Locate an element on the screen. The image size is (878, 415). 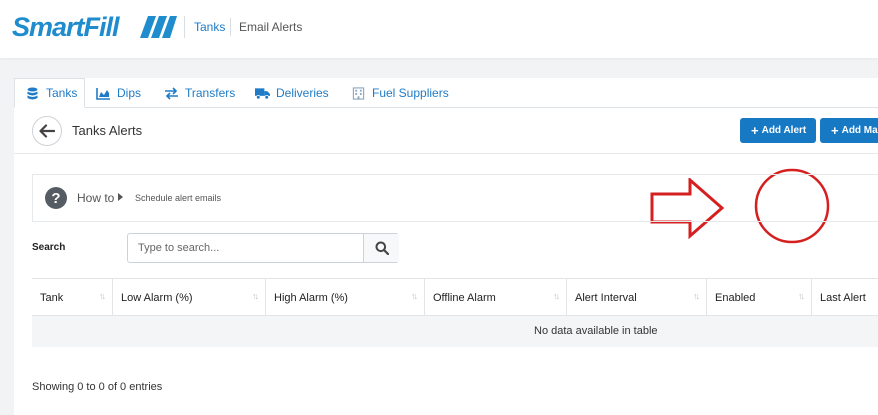
caret-right-icon is located at coordinates (120, 197).